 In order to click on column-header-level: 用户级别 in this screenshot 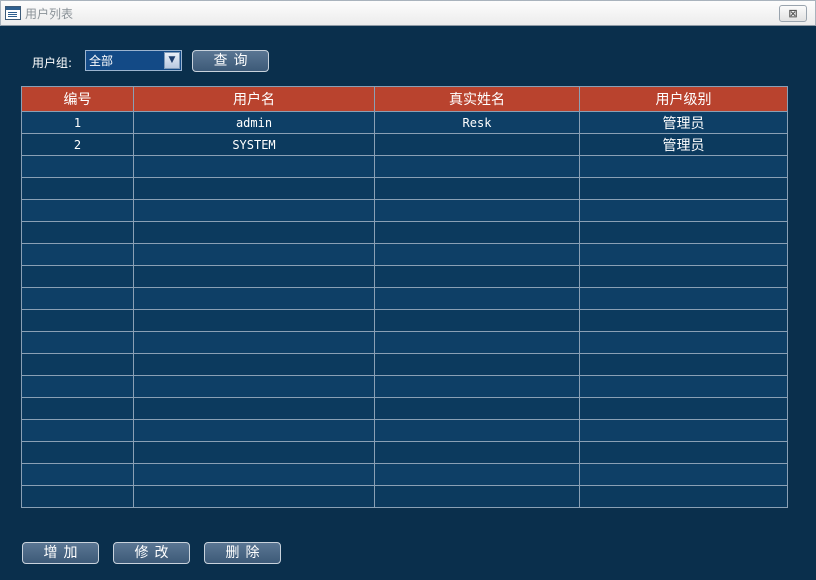, I will do `click(683, 99)`.